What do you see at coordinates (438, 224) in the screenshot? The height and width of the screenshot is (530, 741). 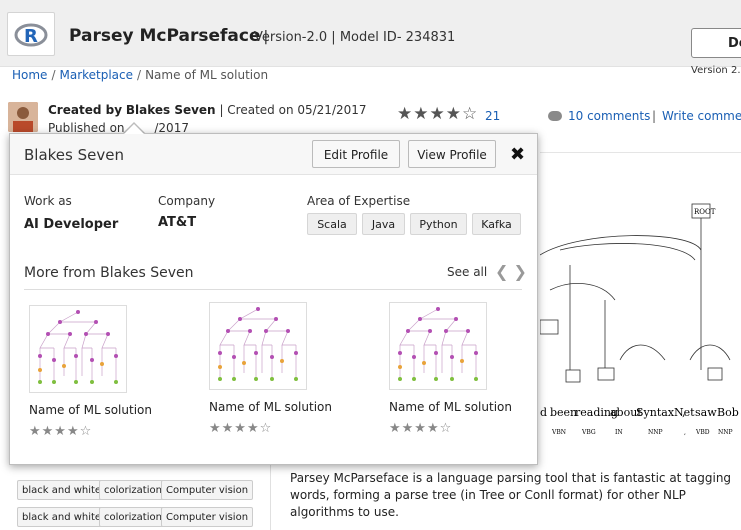 I see `expertise-chip: Python` at bounding box center [438, 224].